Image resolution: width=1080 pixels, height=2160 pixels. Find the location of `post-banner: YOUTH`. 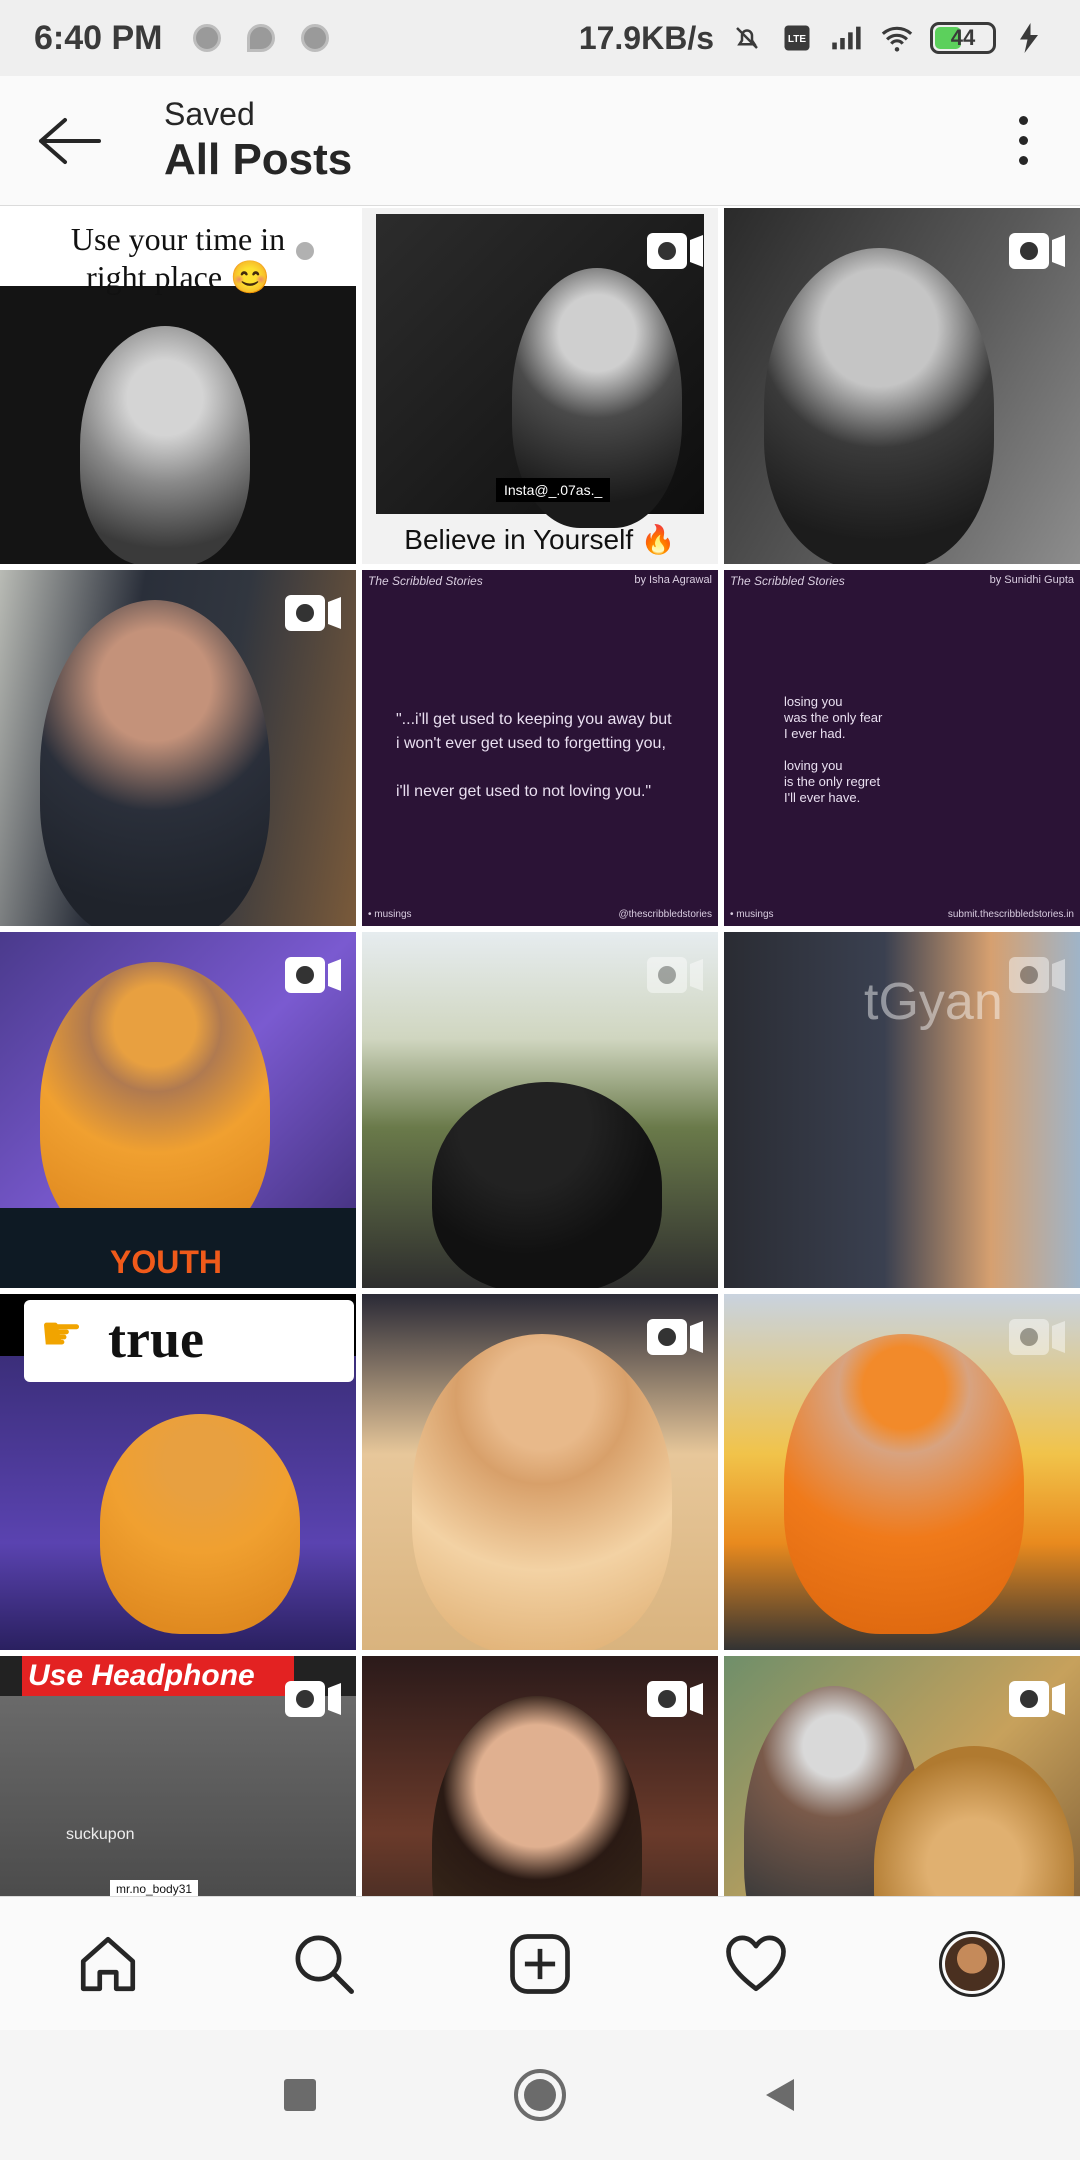

post-banner: YOUTH is located at coordinates (178, 1248).